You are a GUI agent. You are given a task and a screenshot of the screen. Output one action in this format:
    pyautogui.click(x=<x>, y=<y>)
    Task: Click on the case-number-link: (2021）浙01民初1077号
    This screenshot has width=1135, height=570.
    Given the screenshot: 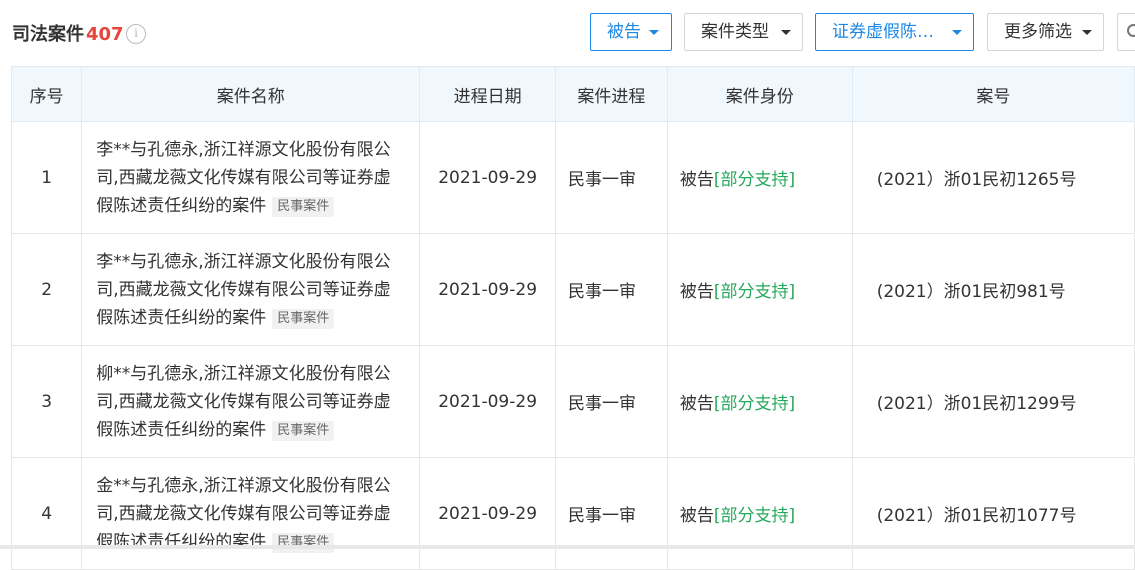 What is the action you would take?
    pyautogui.click(x=993, y=513)
    